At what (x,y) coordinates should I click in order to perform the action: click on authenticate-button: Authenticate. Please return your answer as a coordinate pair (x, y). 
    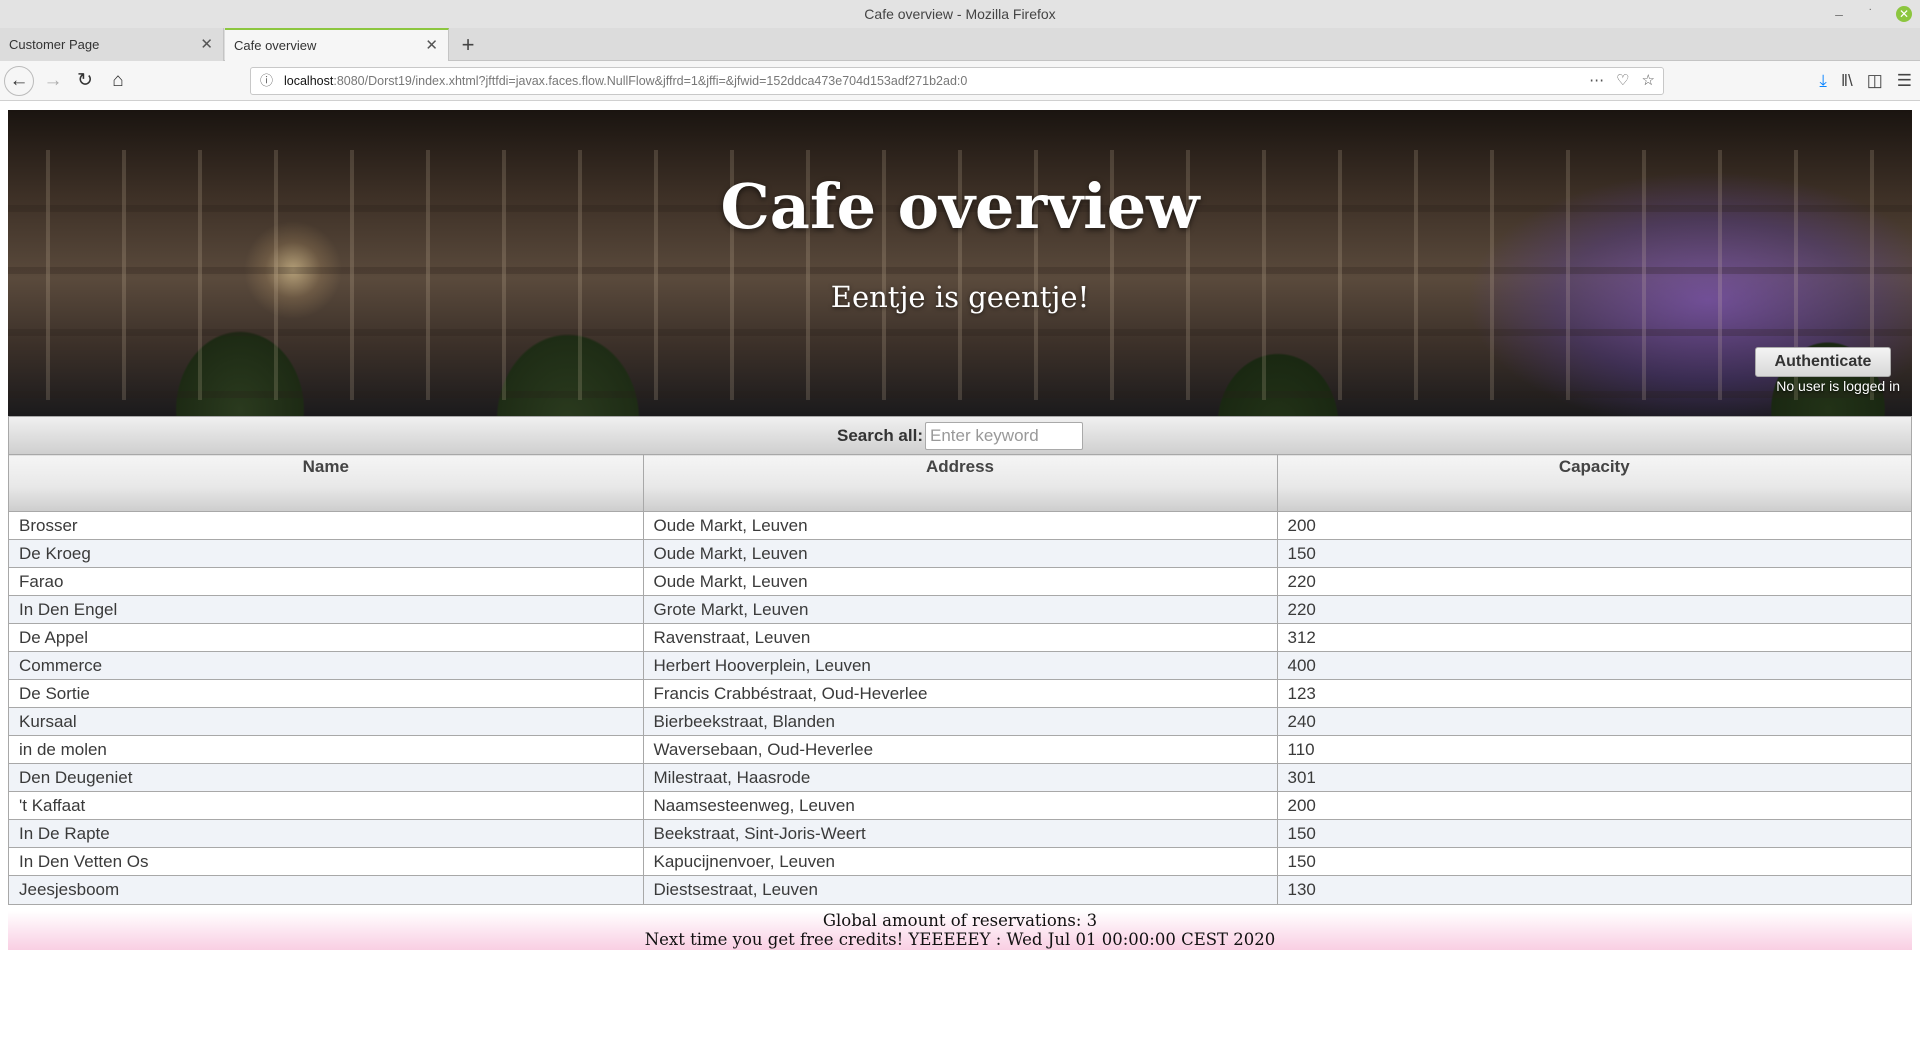
    Looking at the image, I should click on (1823, 362).